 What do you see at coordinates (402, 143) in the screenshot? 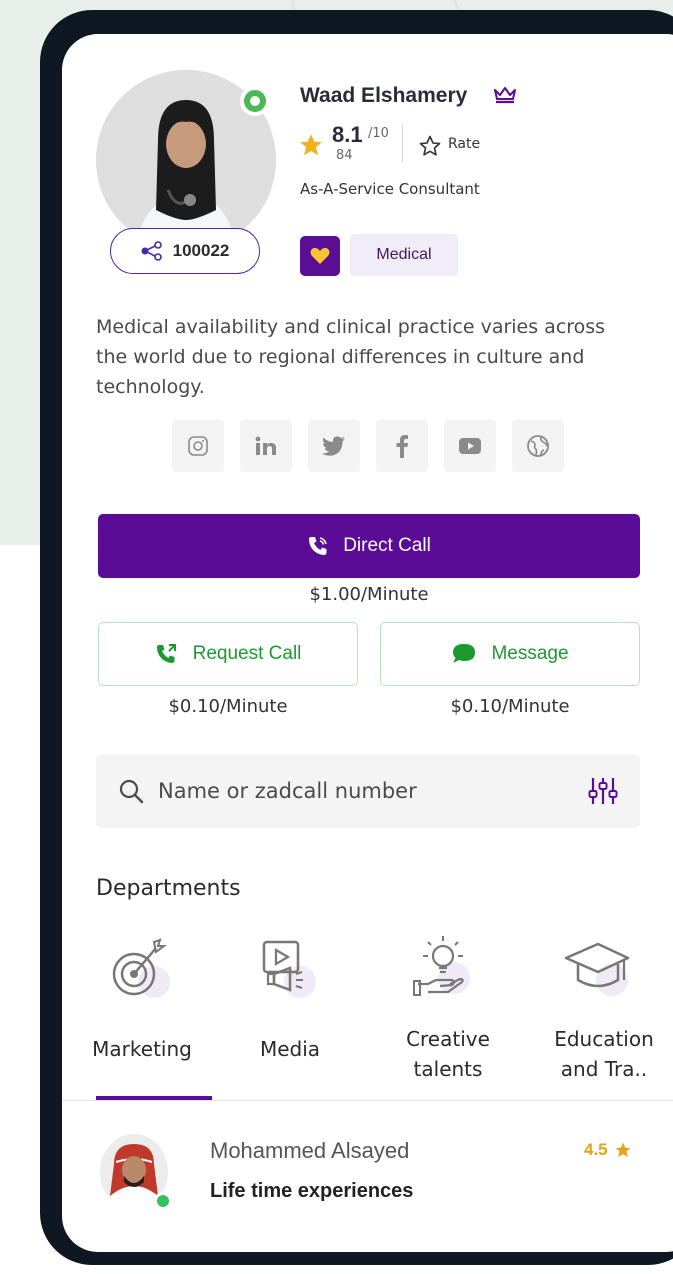
I see `rating-divider` at bounding box center [402, 143].